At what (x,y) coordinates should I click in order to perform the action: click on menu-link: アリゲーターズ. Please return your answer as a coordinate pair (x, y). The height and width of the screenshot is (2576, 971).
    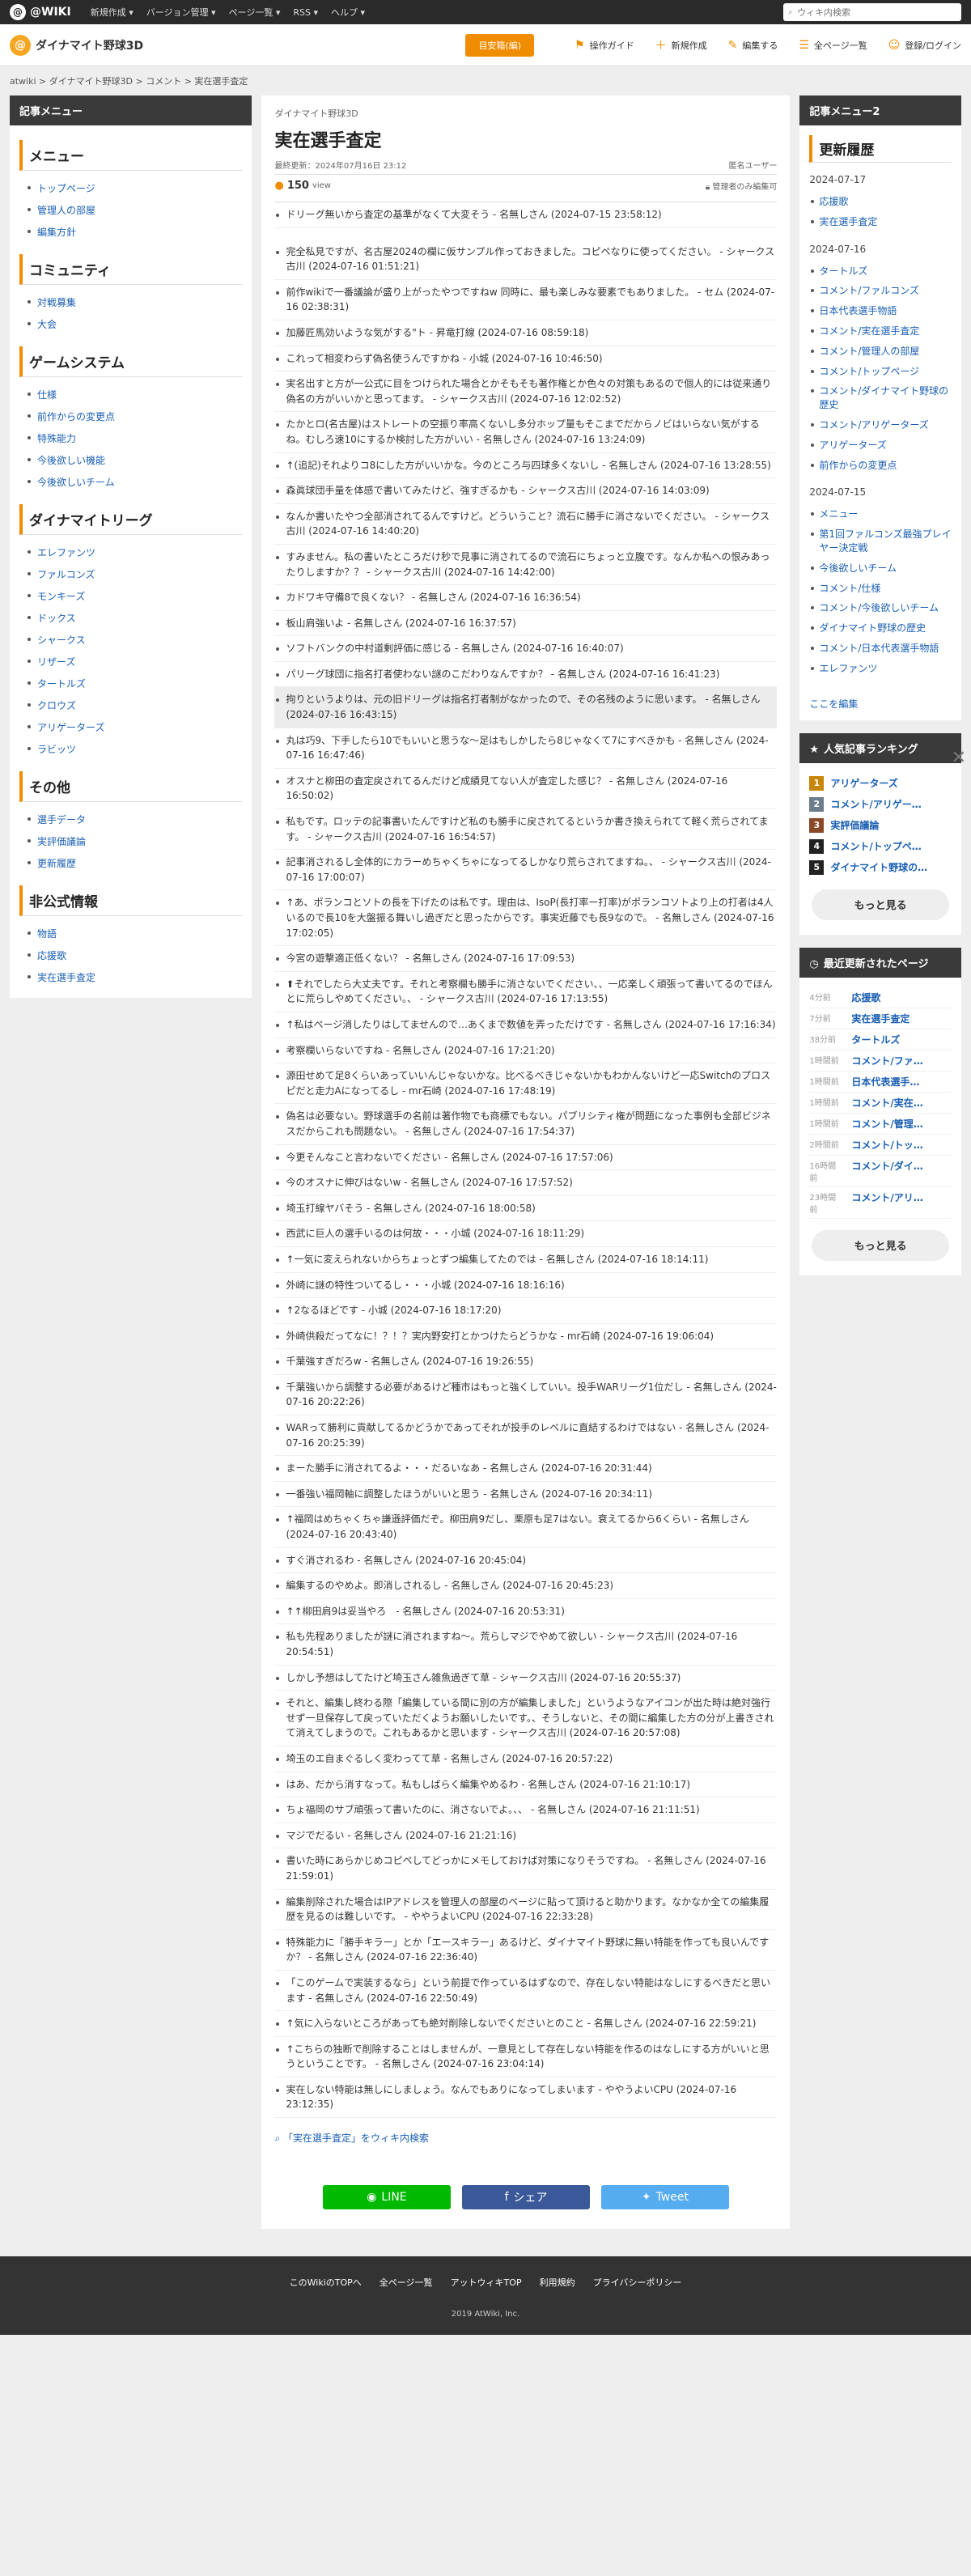
    Looking at the image, I should click on (71, 727).